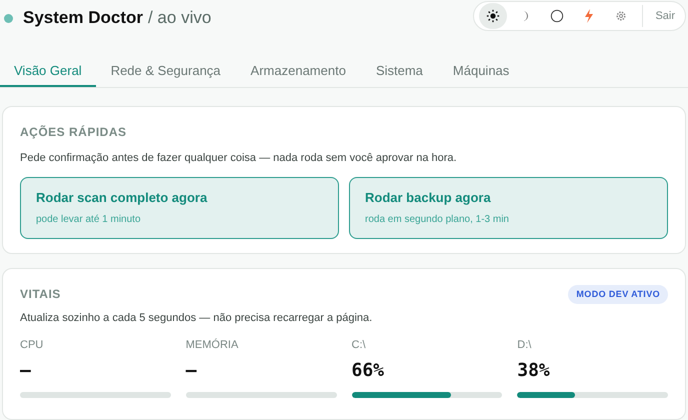 This screenshot has width=688, height=420. I want to click on status-badge: MODO DEV ATIVO, so click(618, 294).